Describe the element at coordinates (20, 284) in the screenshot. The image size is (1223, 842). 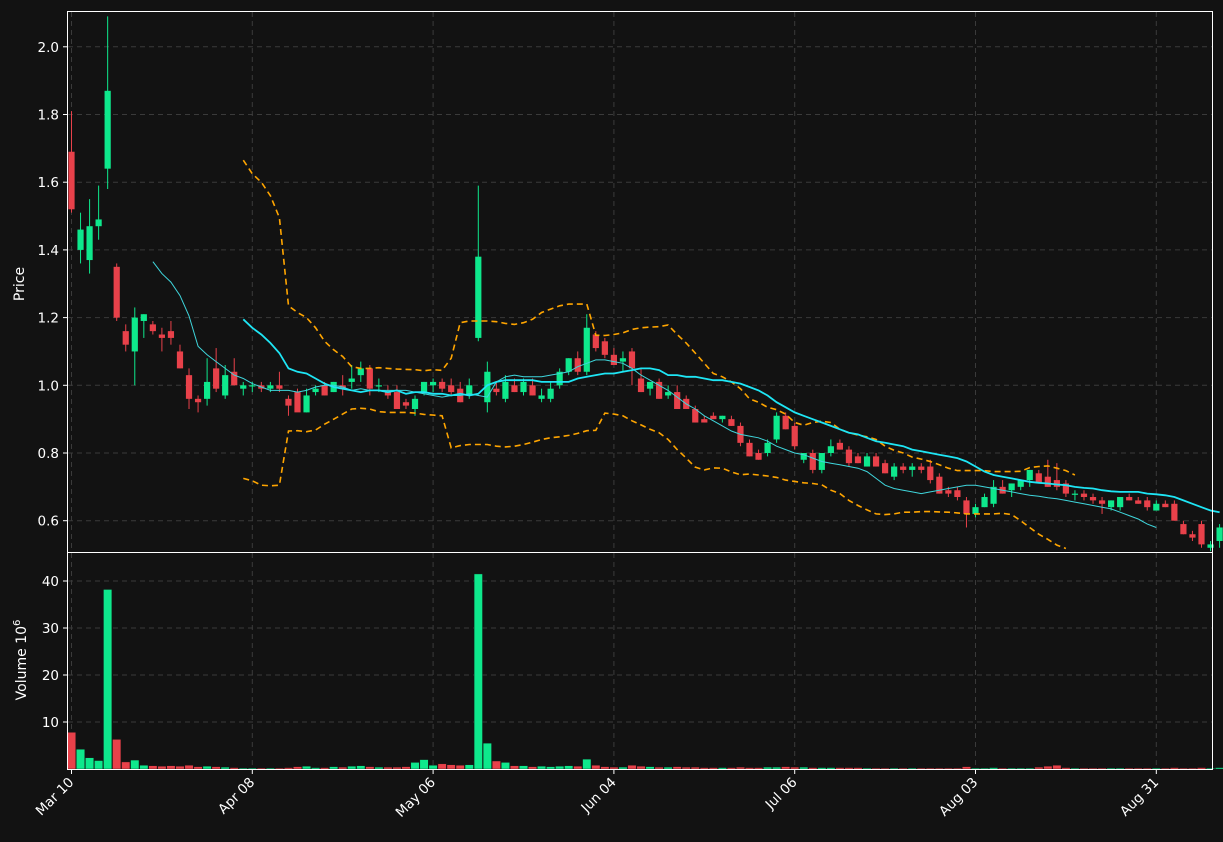
I see `price-axis-label: Price` at that location.